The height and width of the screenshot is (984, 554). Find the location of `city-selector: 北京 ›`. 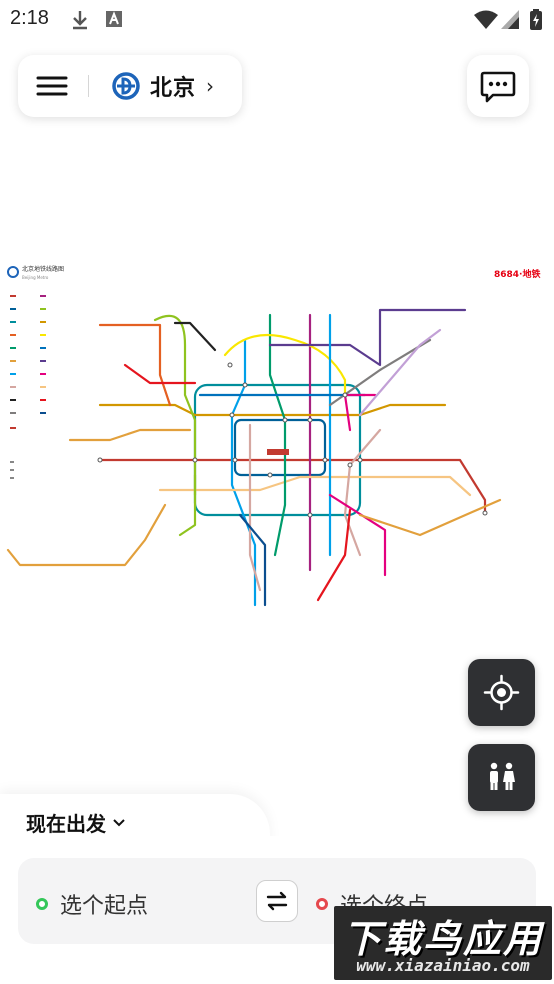

city-selector: 北京 › is located at coordinates (163, 86).